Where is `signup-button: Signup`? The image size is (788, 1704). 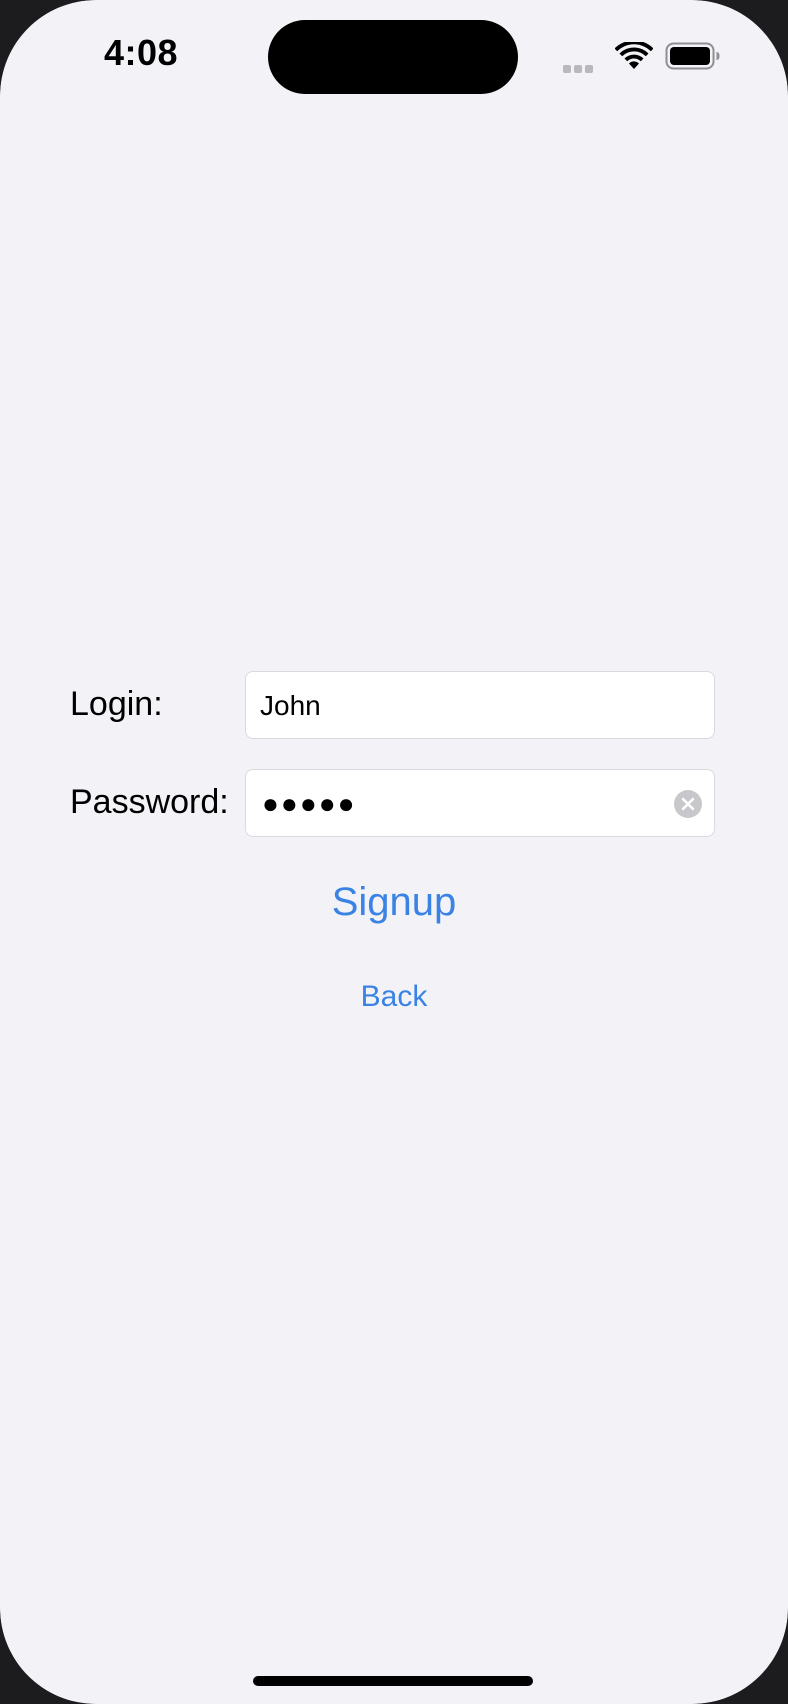 signup-button: Signup is located at coordinates (394, 902).